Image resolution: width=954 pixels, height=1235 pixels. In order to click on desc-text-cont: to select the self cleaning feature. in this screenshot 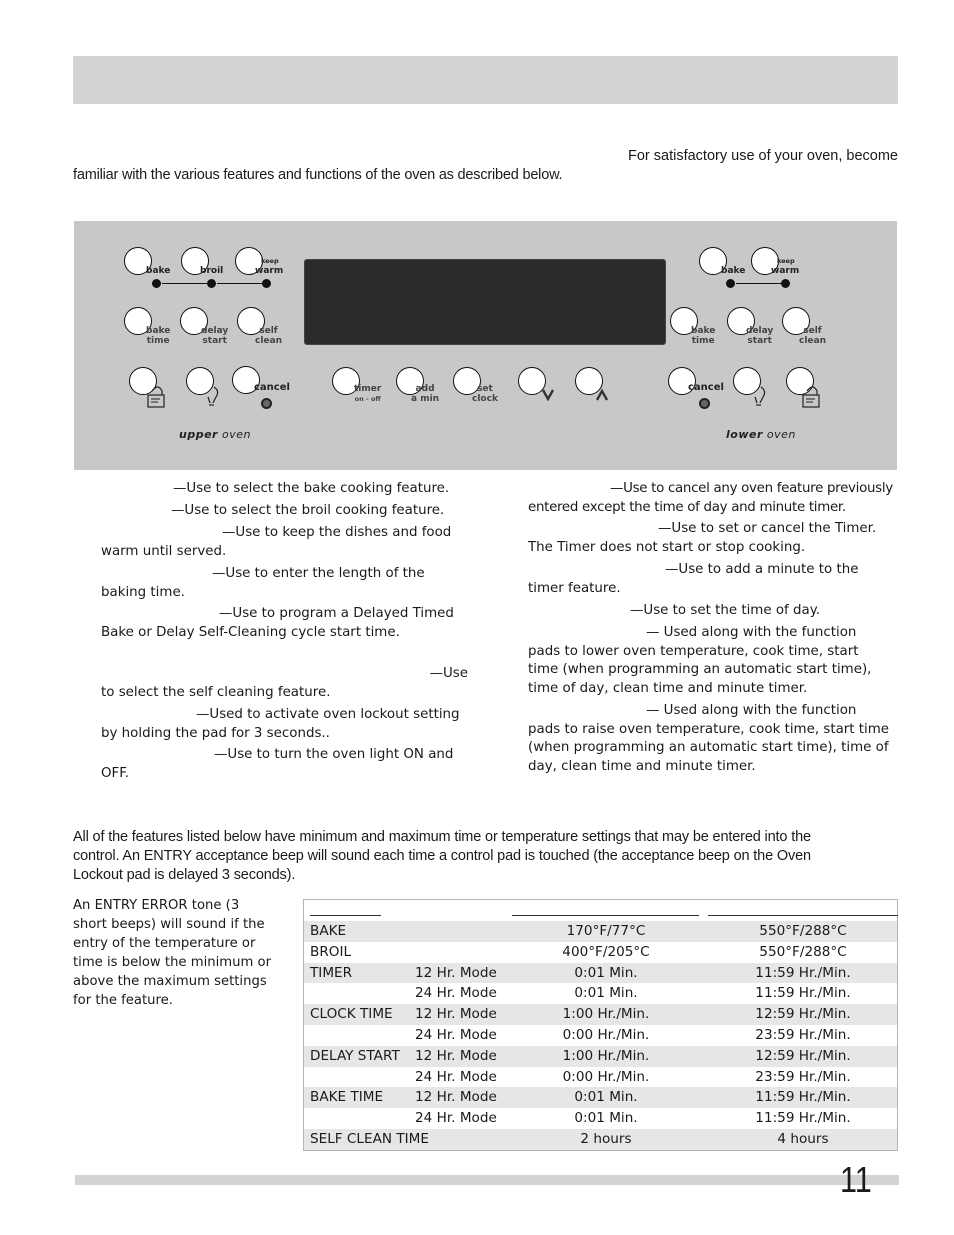, I will do `click(216, 692)`.